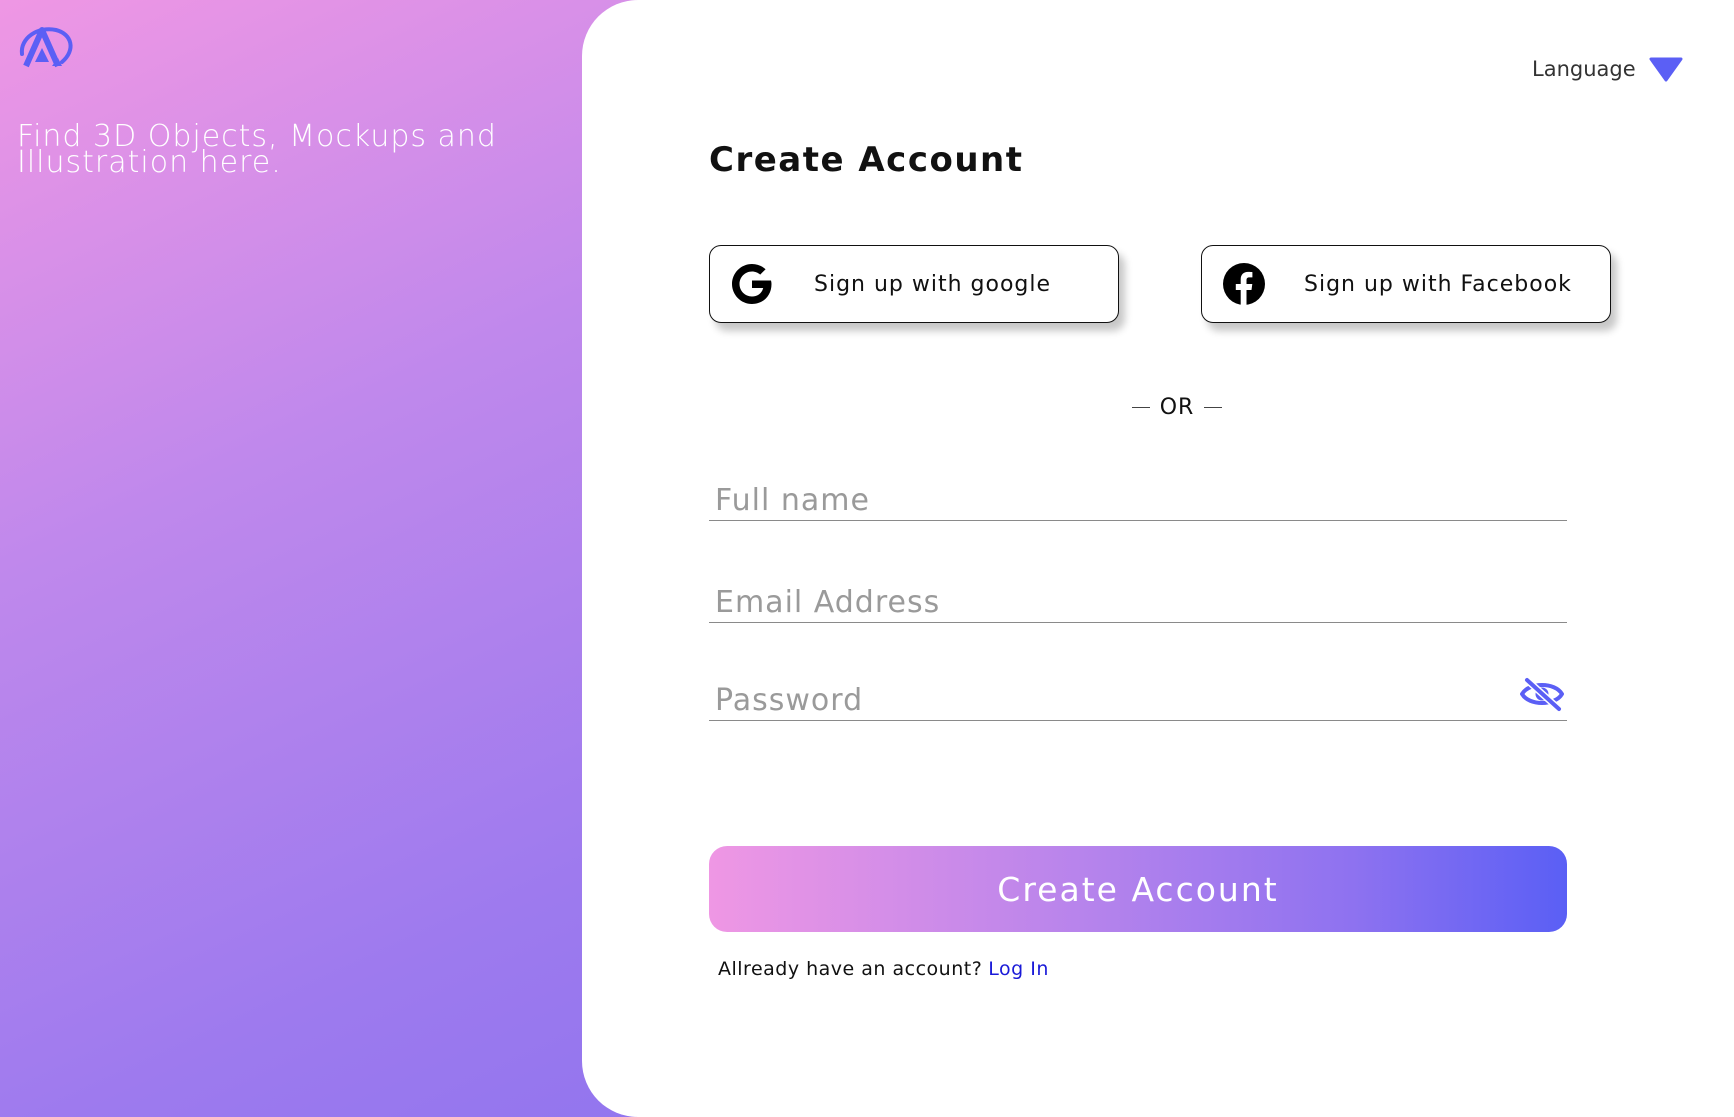 The image size is (1734, 1117). Describe the element at coordinates (850, 969) in the screenshot. I see `login-prompt-text: Allready have an account?` at that location.